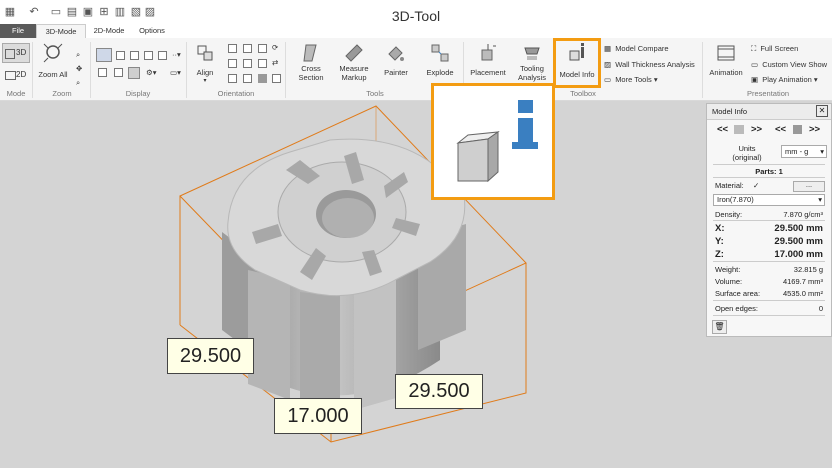  Describe the element at coordinates (72, 12) in the screenshot. I see `open-icon: ▤` at that location.